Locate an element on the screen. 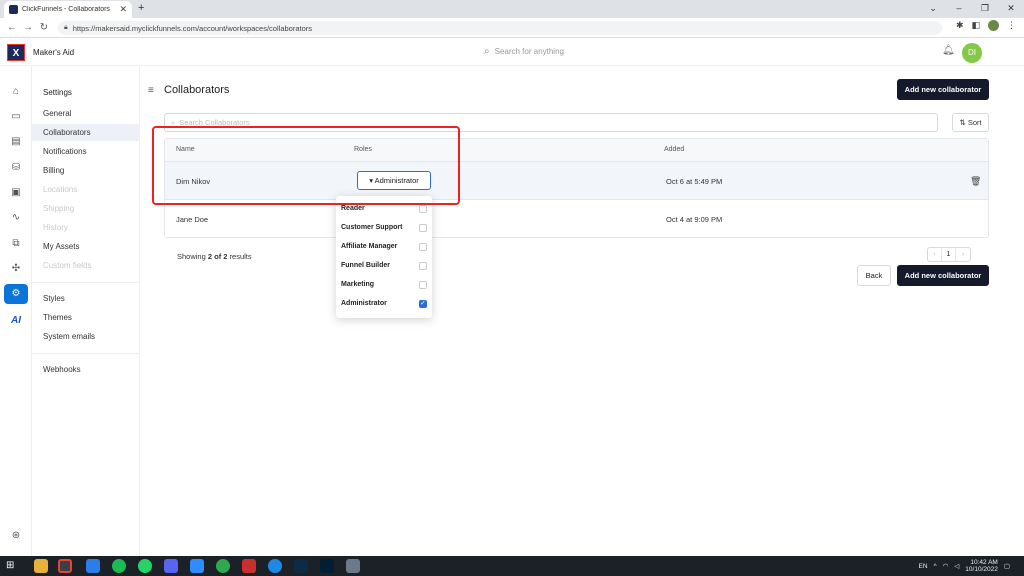 Image resolution: width=1024 pixels, height=576 pixels. windows-start-icon: ⊞ is located at coordinates (13, 566).